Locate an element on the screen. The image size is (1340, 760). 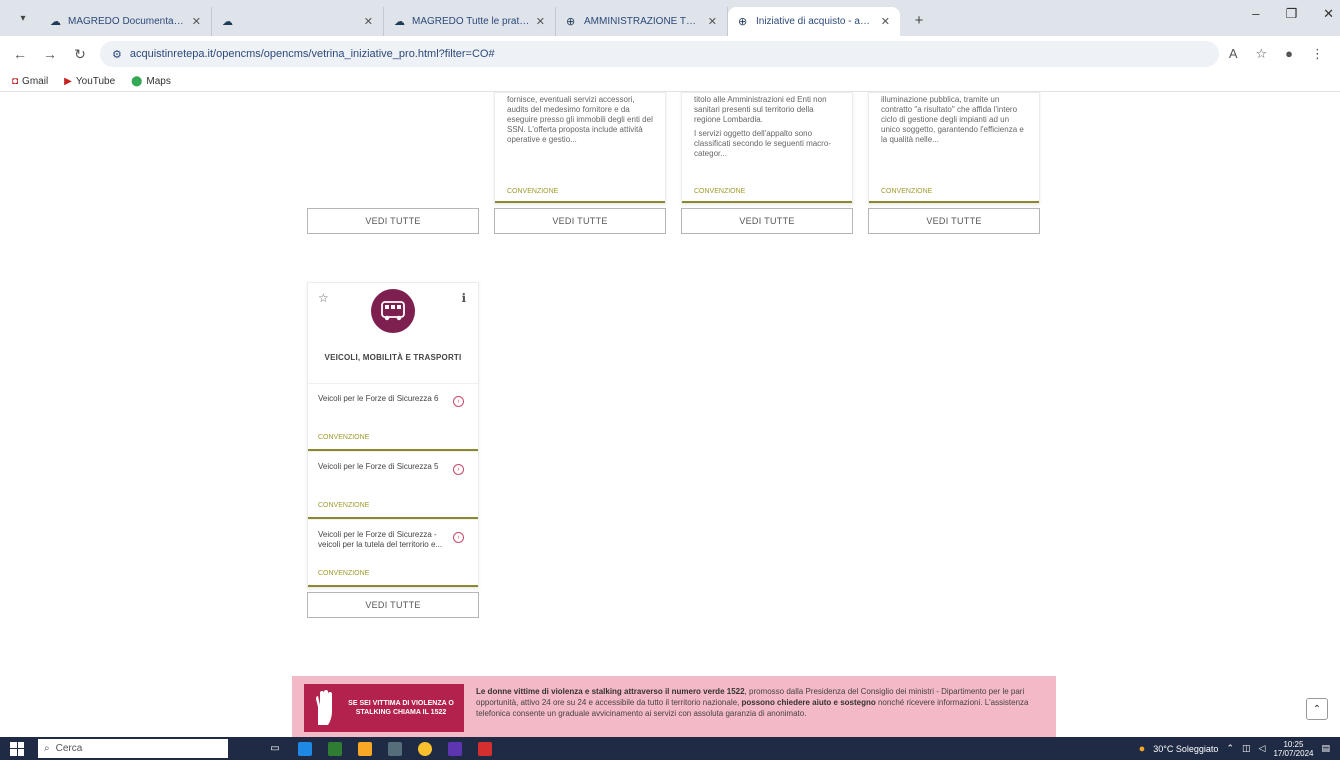
back-arrow-icon: ← is located at coordinates (20, 54).